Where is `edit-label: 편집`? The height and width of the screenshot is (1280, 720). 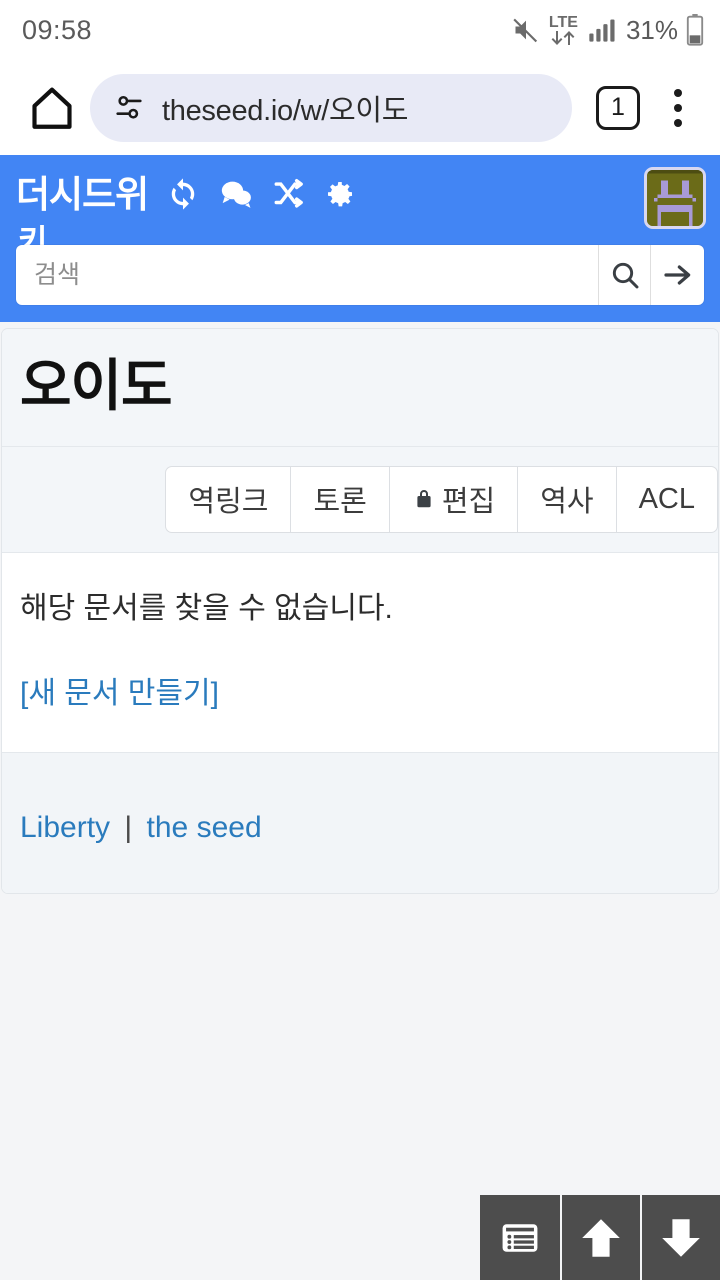 edit-label: 편집 is located at coordinates (468, 502).